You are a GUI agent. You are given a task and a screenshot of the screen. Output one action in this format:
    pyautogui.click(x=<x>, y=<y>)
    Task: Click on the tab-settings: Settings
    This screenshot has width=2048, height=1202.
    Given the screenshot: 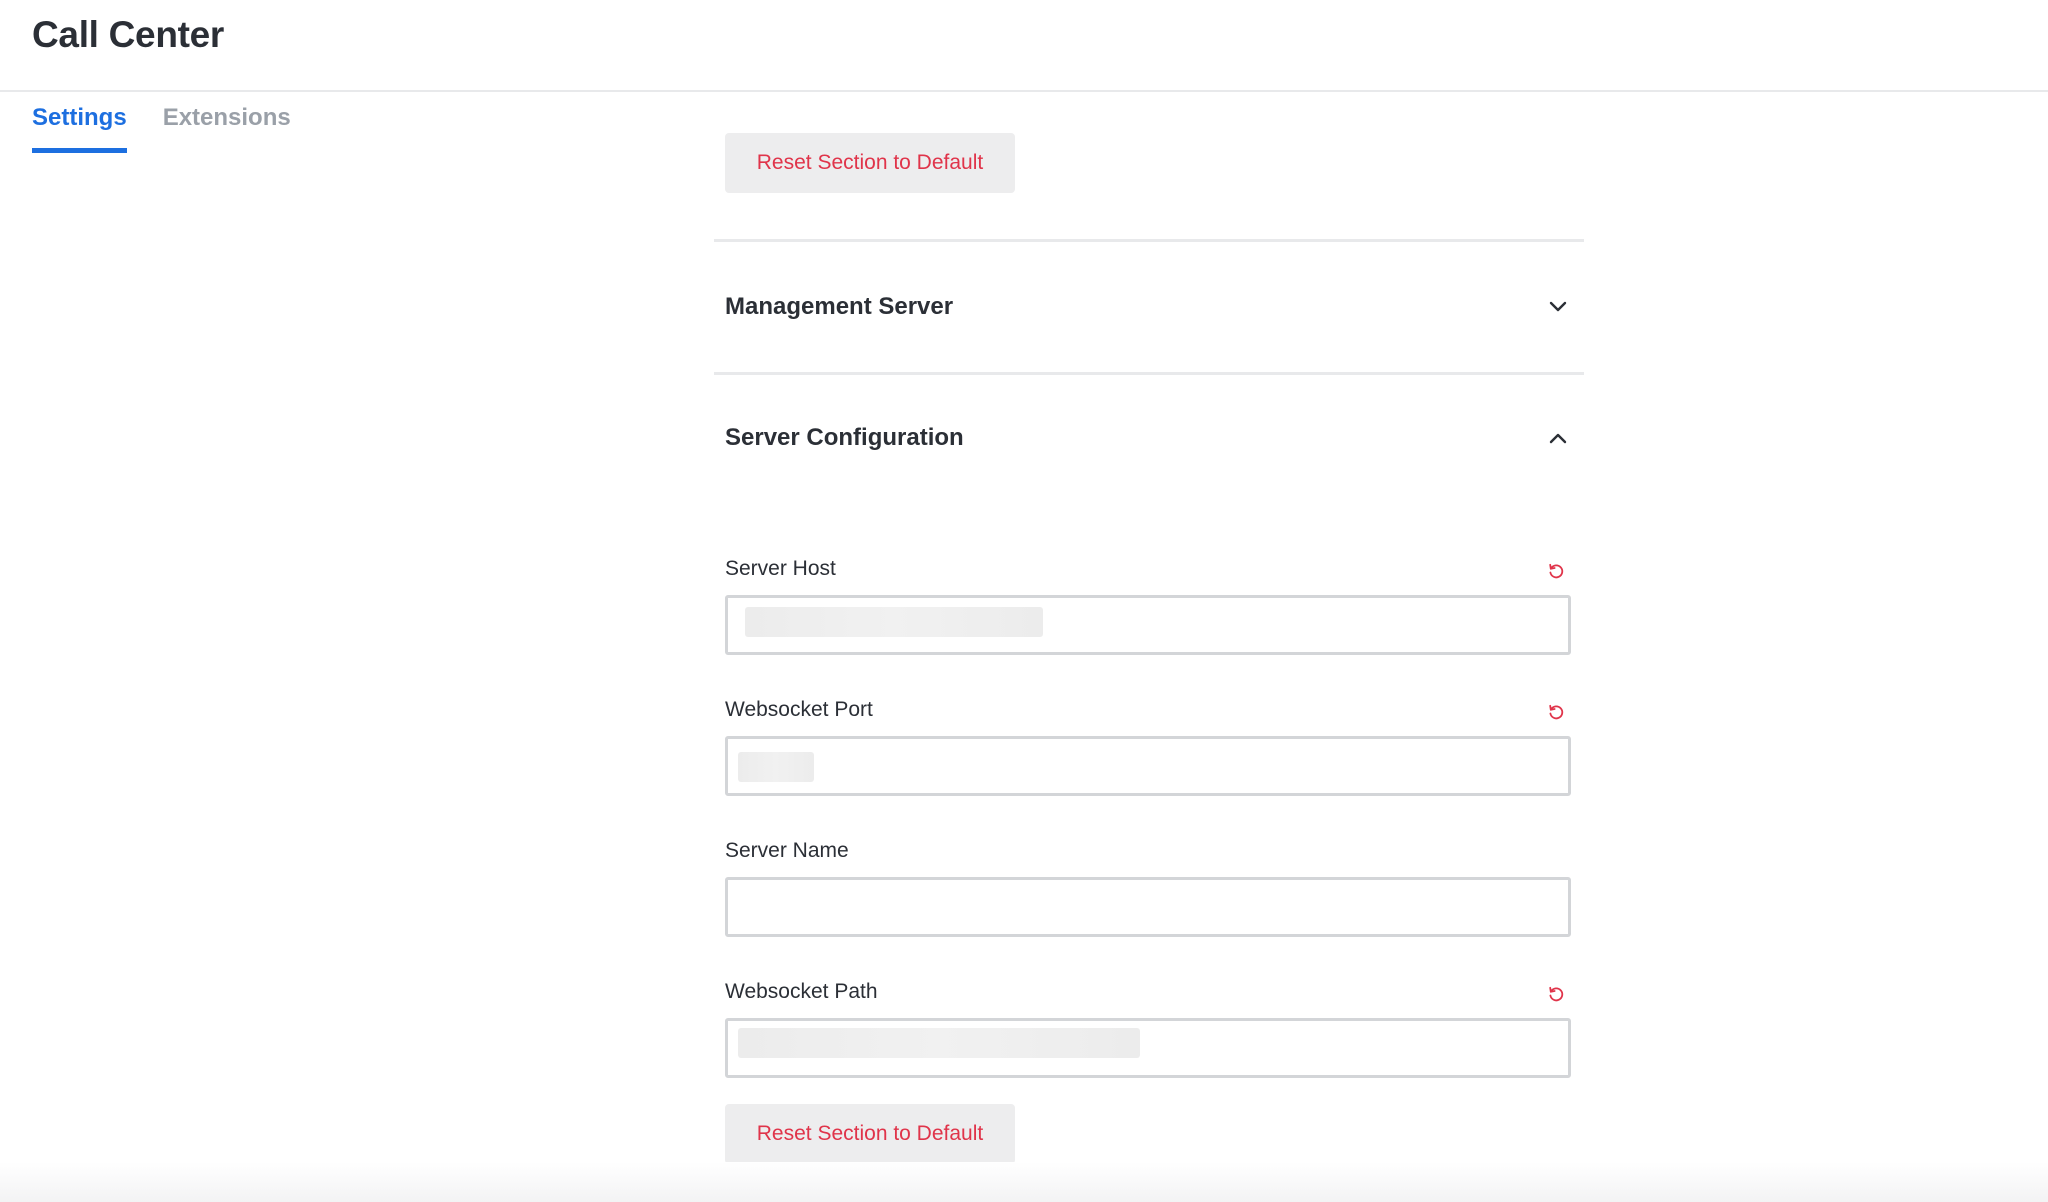 What is the action you would take?
    pyautogui.click(x=79, y=126)
    